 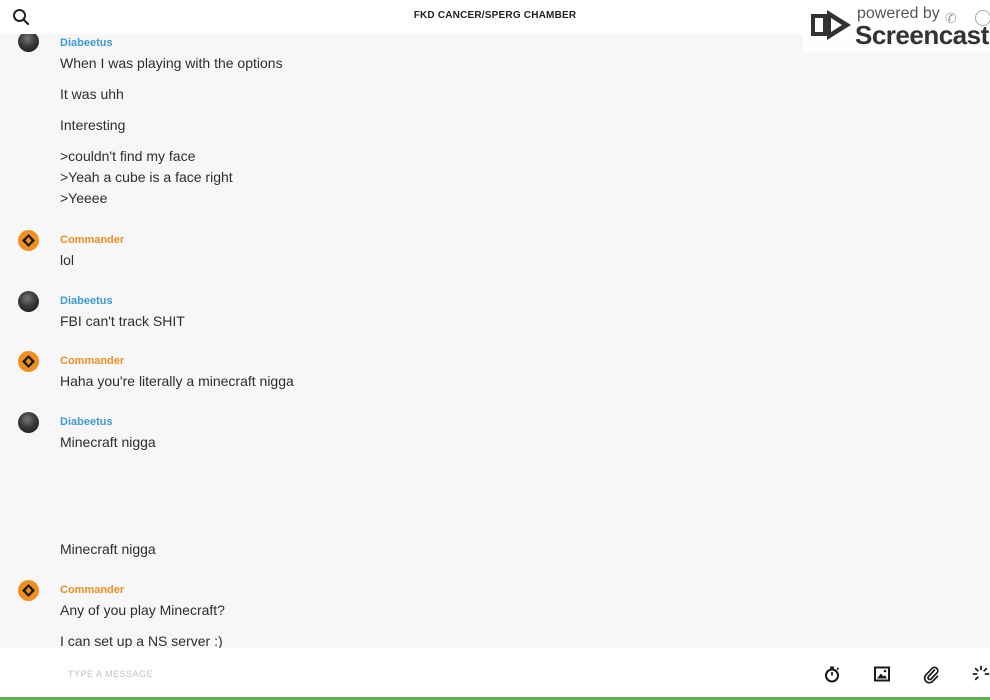 What do you see at coordinates (67, 260) in the screenshot?
I see `message-text: lol` at bounding box center [67, 260].